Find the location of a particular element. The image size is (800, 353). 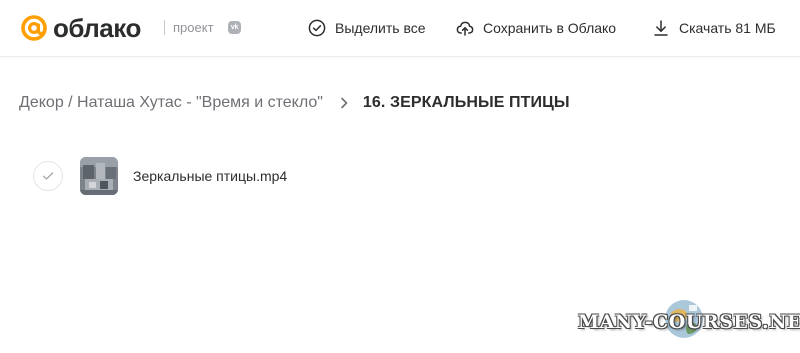

video-thumbnail-image is located at coordinates (99, 176).